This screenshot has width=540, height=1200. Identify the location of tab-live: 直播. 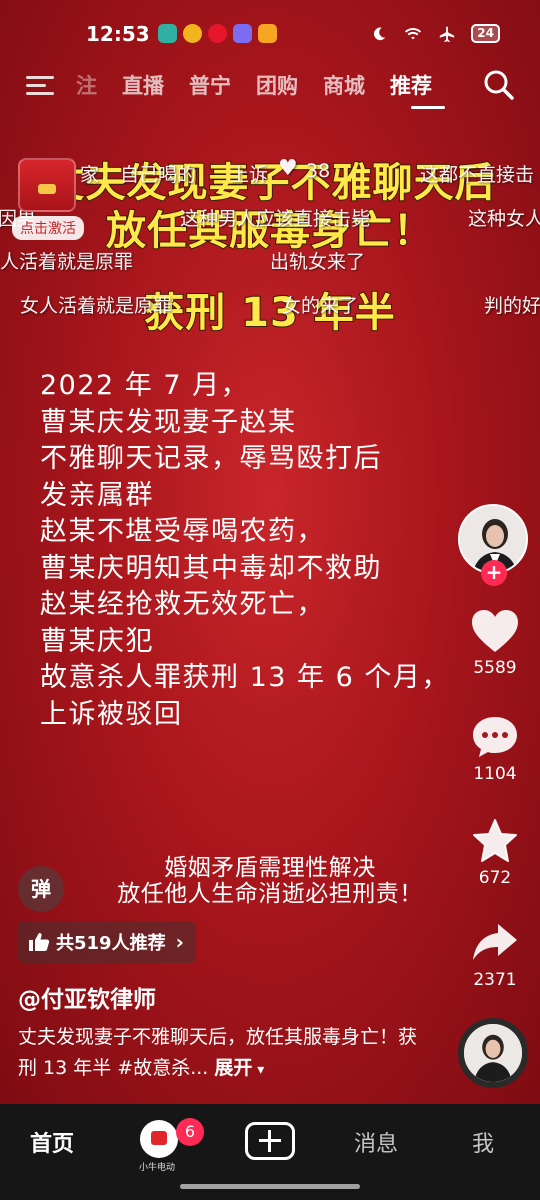
(143, 85).